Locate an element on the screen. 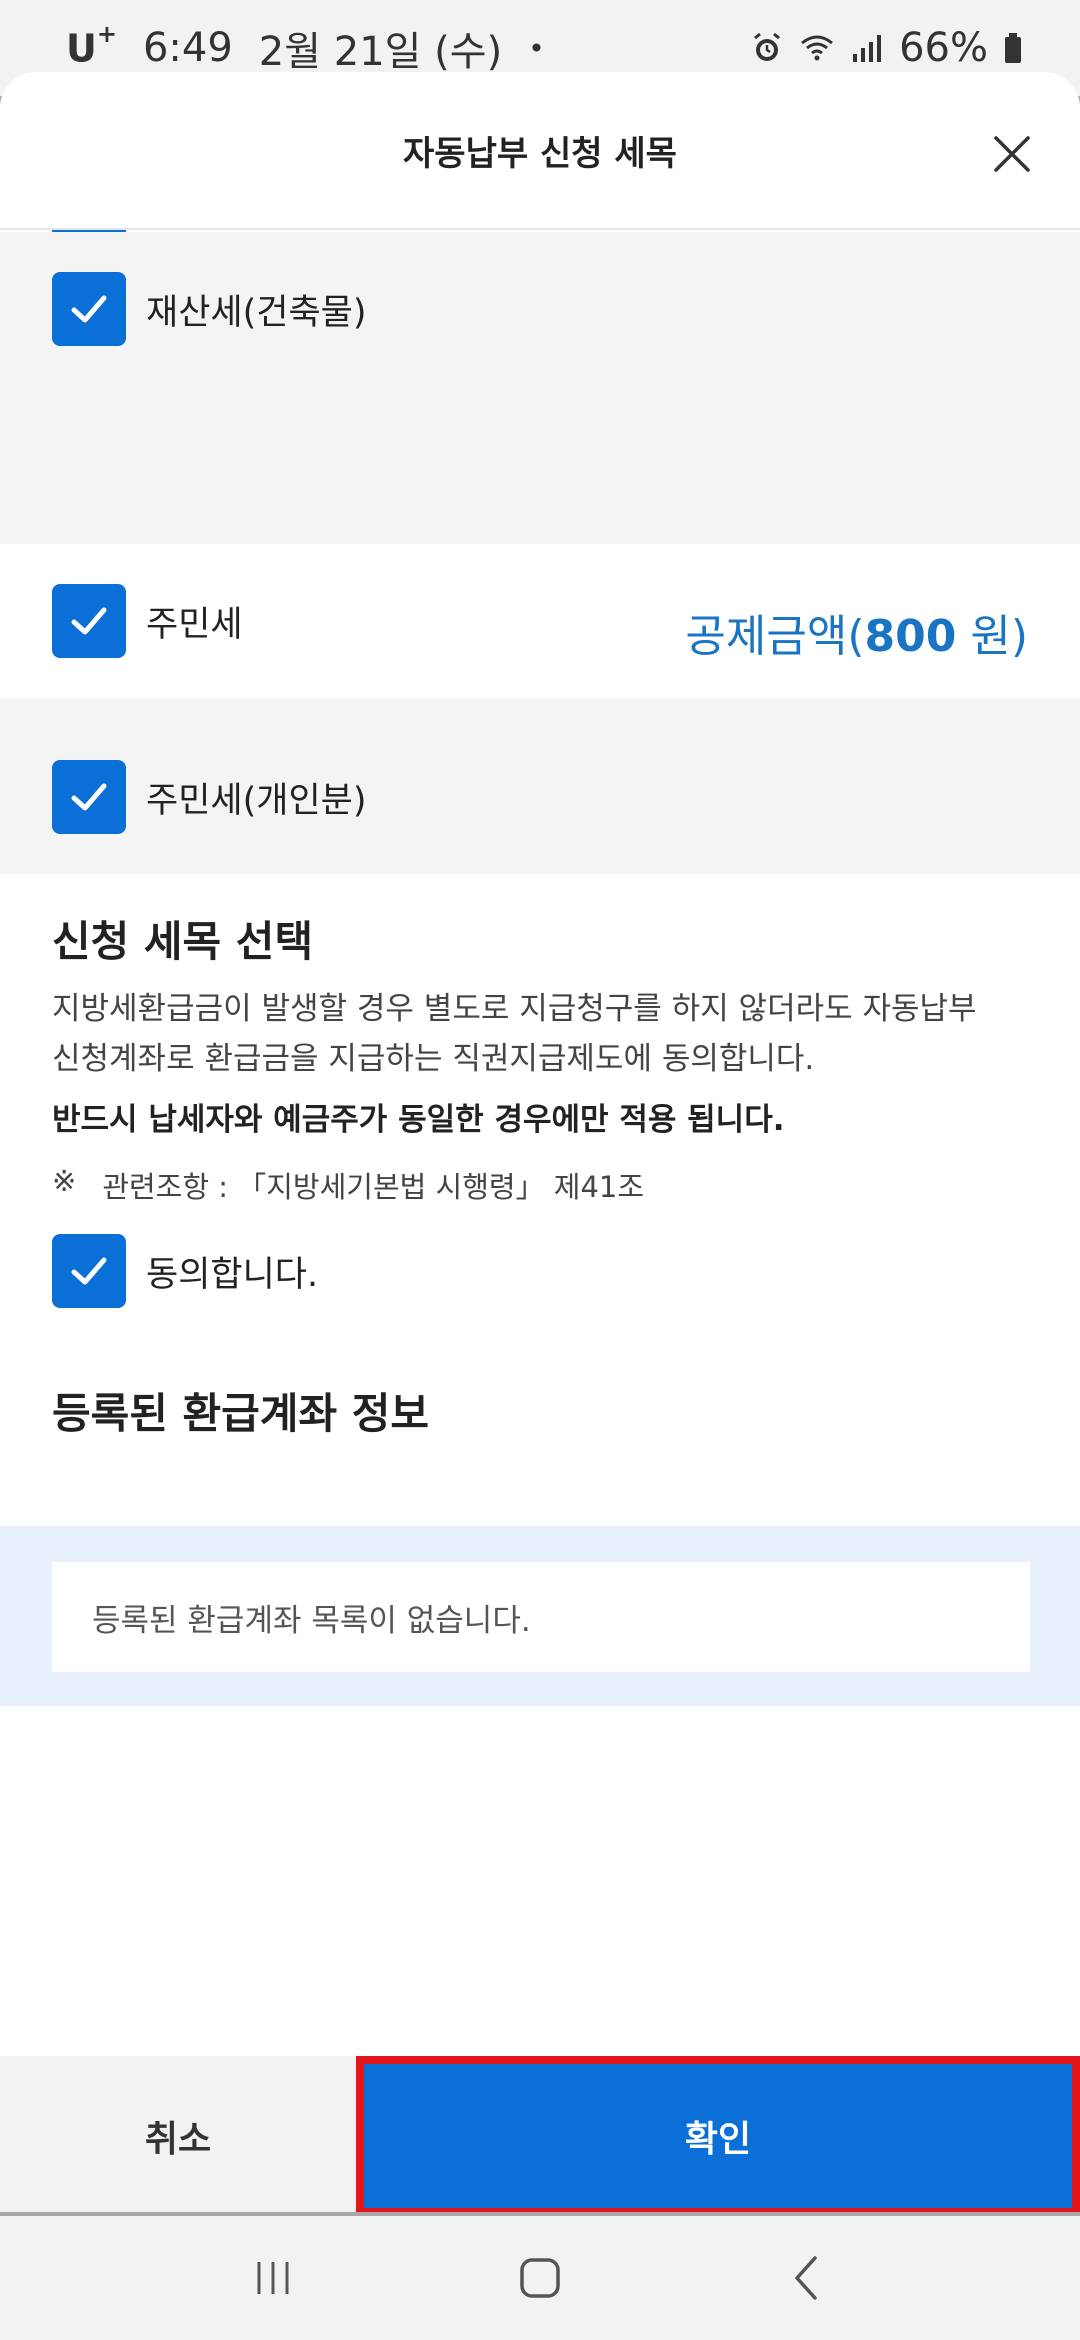  back-icon is located at coordinates (805, 2278).